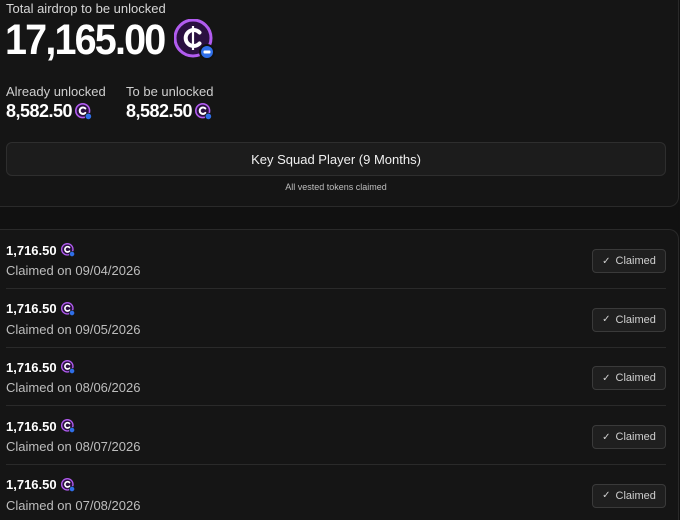 Image resolution: width=680 pixels, height=520 pixels. I want to click on total-airdrop-row: 17,165.00, so click(110, 40).